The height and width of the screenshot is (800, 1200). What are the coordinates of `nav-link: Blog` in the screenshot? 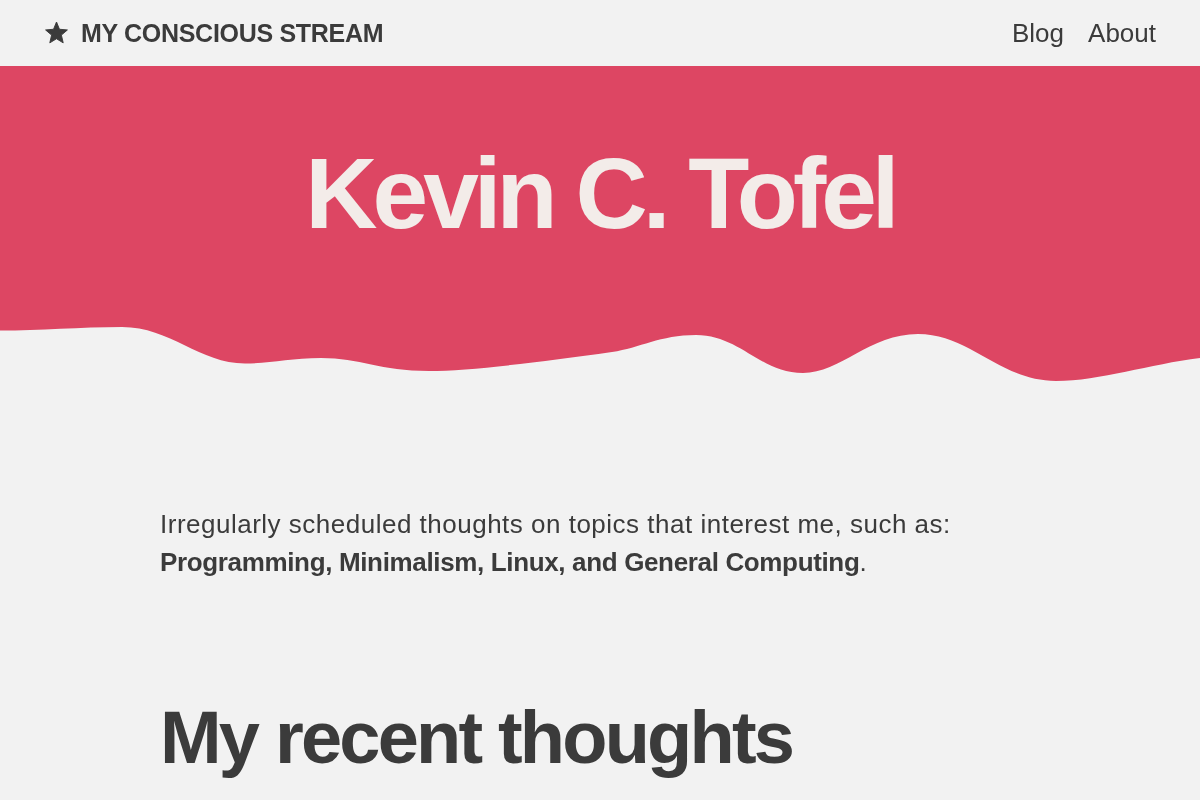 It's located at (1038, 33).